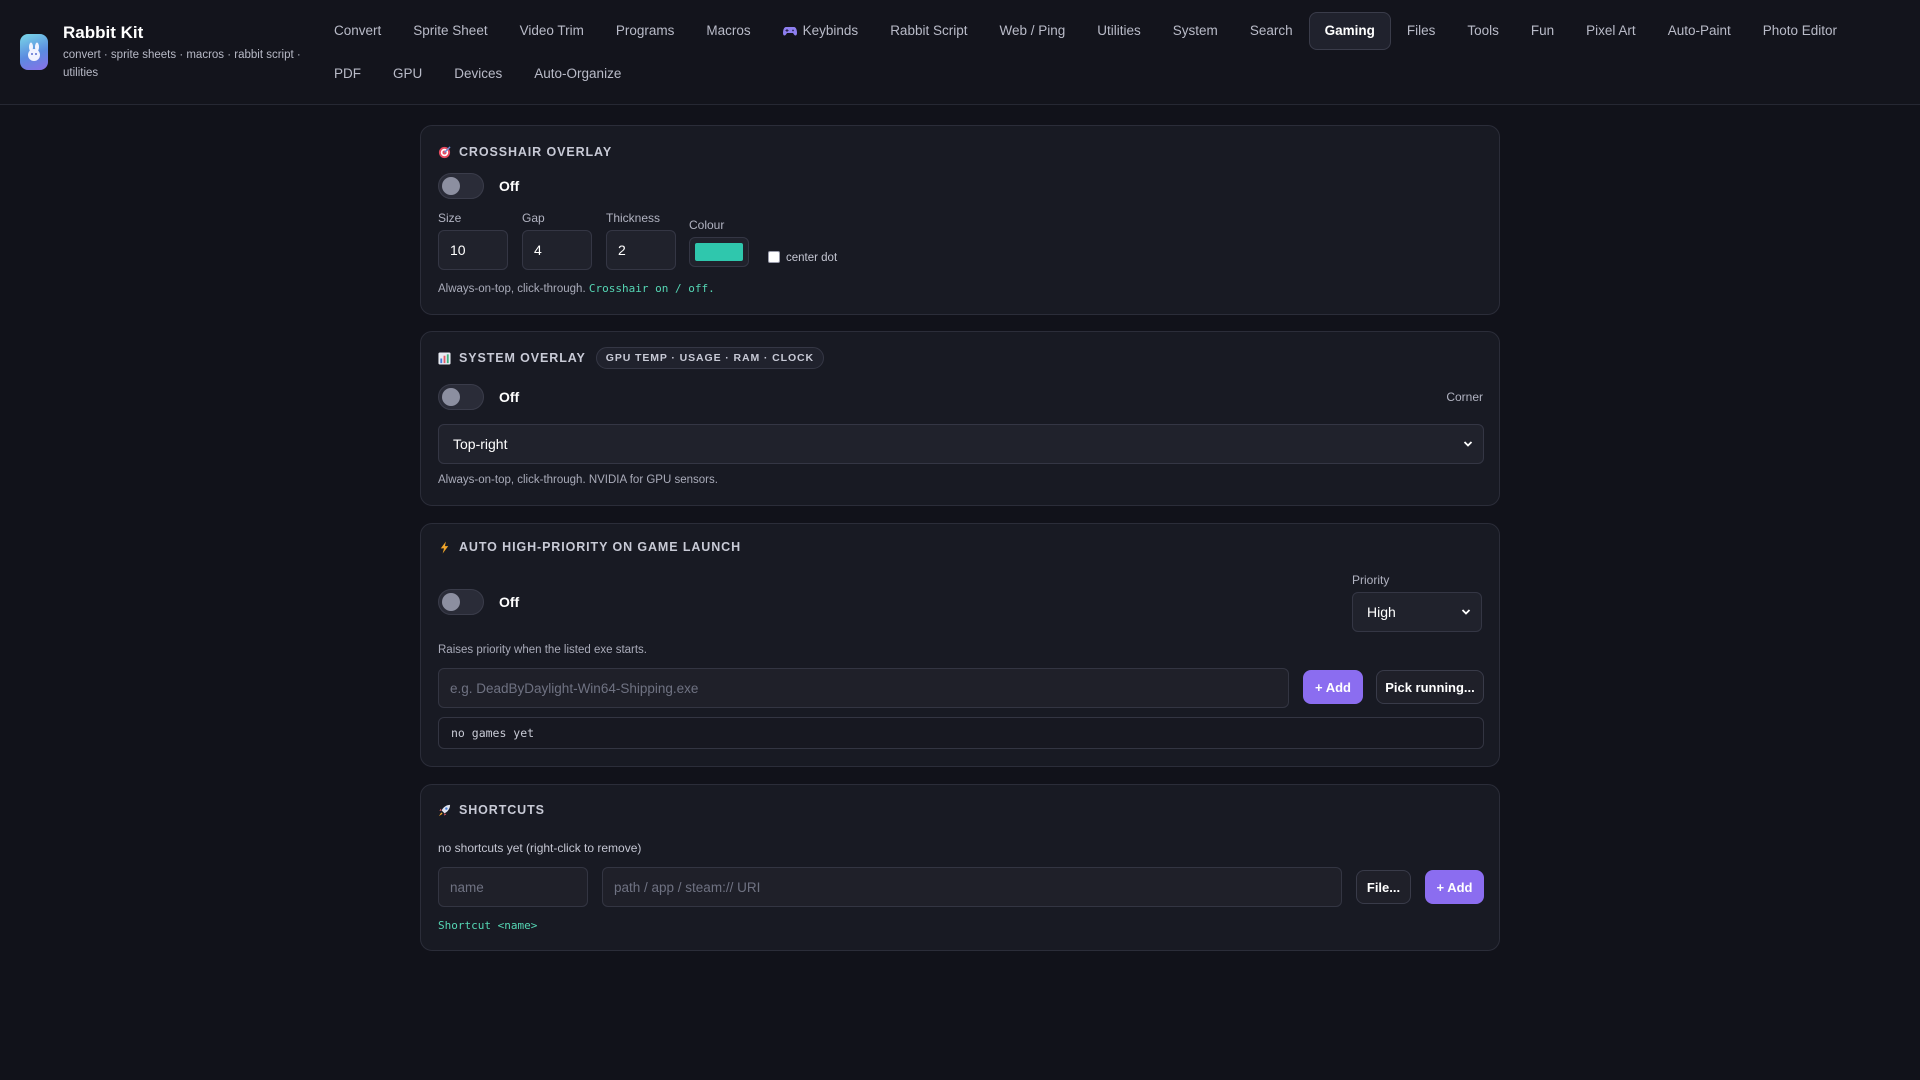 The height and width of the screenshot is (1080, 1920). I want to click on rocket-icon, so click(444, 810).